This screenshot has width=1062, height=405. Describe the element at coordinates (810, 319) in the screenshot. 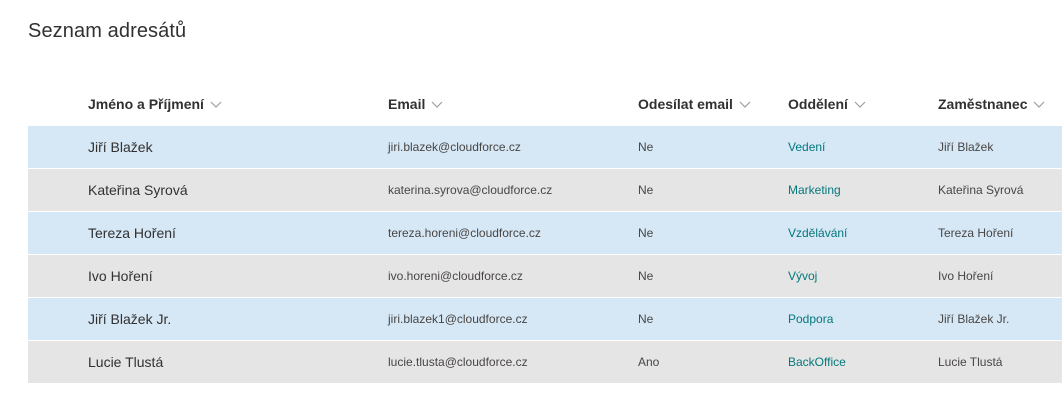

I see `cell-department-link: Podpora` at that location.